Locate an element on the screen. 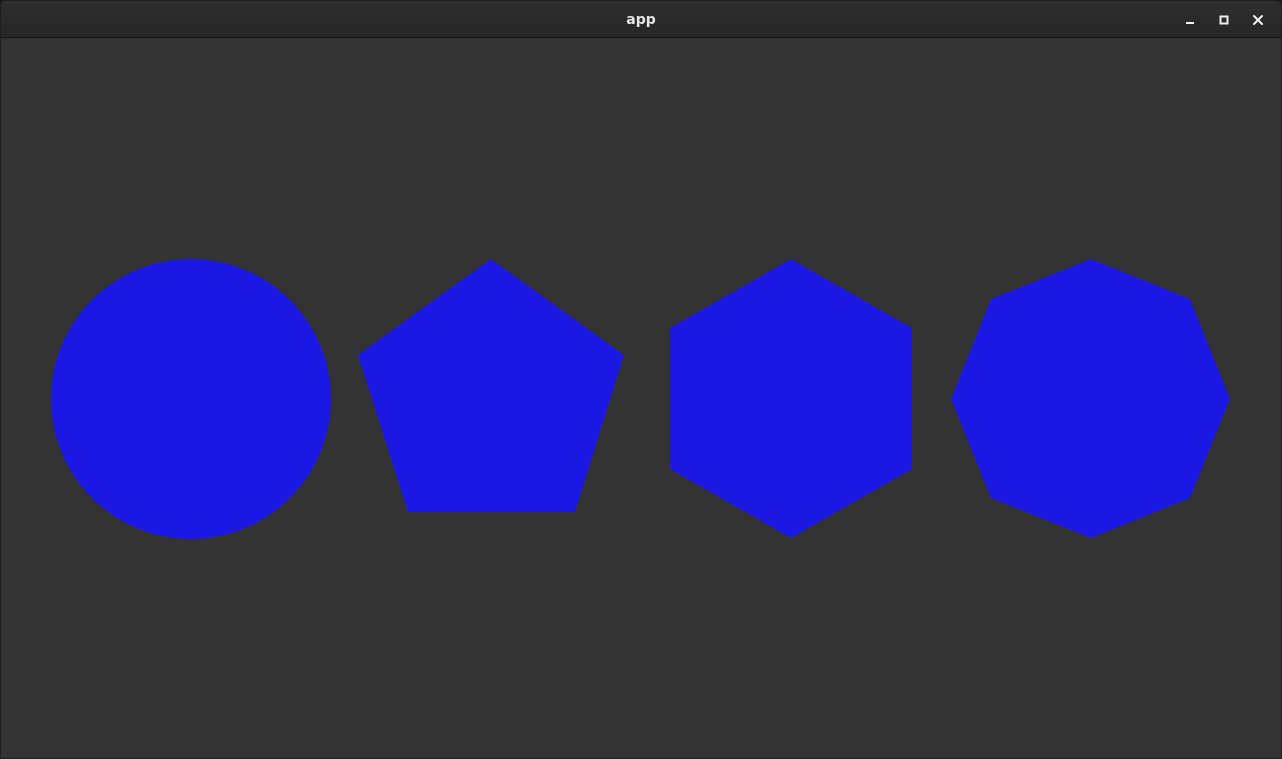  minimize-icon is located at coordinates (1190, 22).